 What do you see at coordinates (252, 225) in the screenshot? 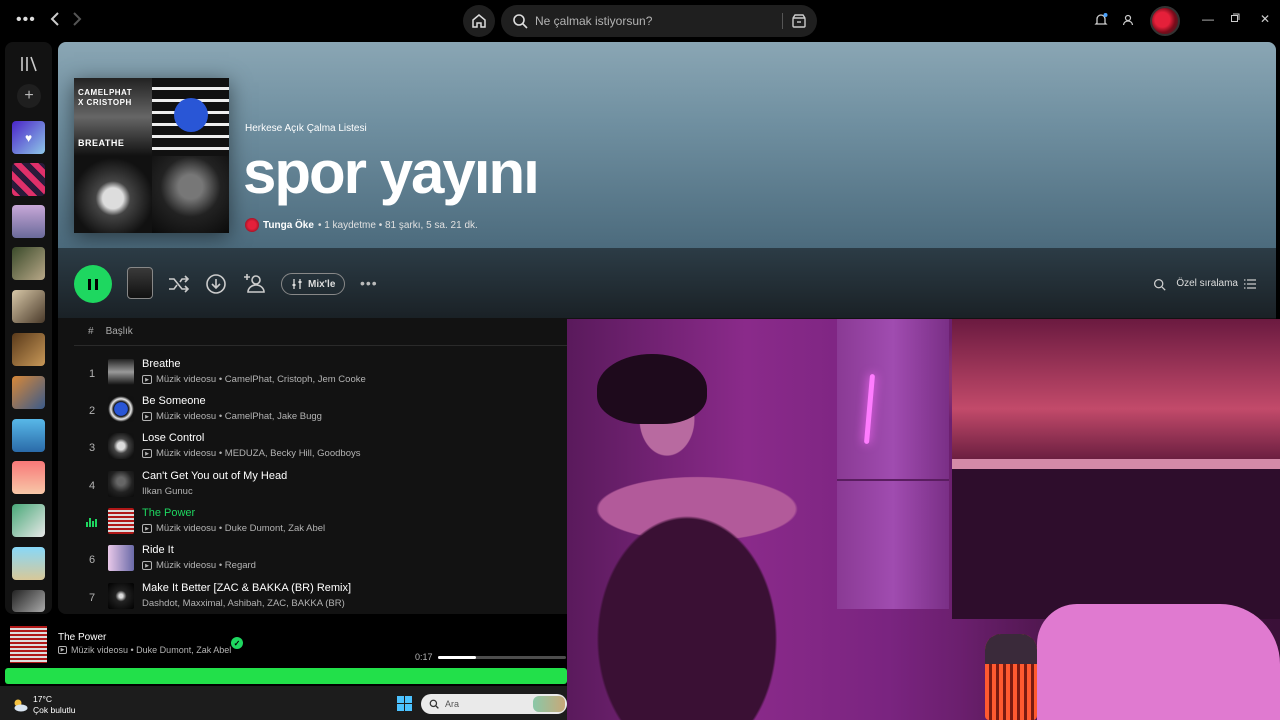
I see `owner-avatar` at bounding box center [252, 225].